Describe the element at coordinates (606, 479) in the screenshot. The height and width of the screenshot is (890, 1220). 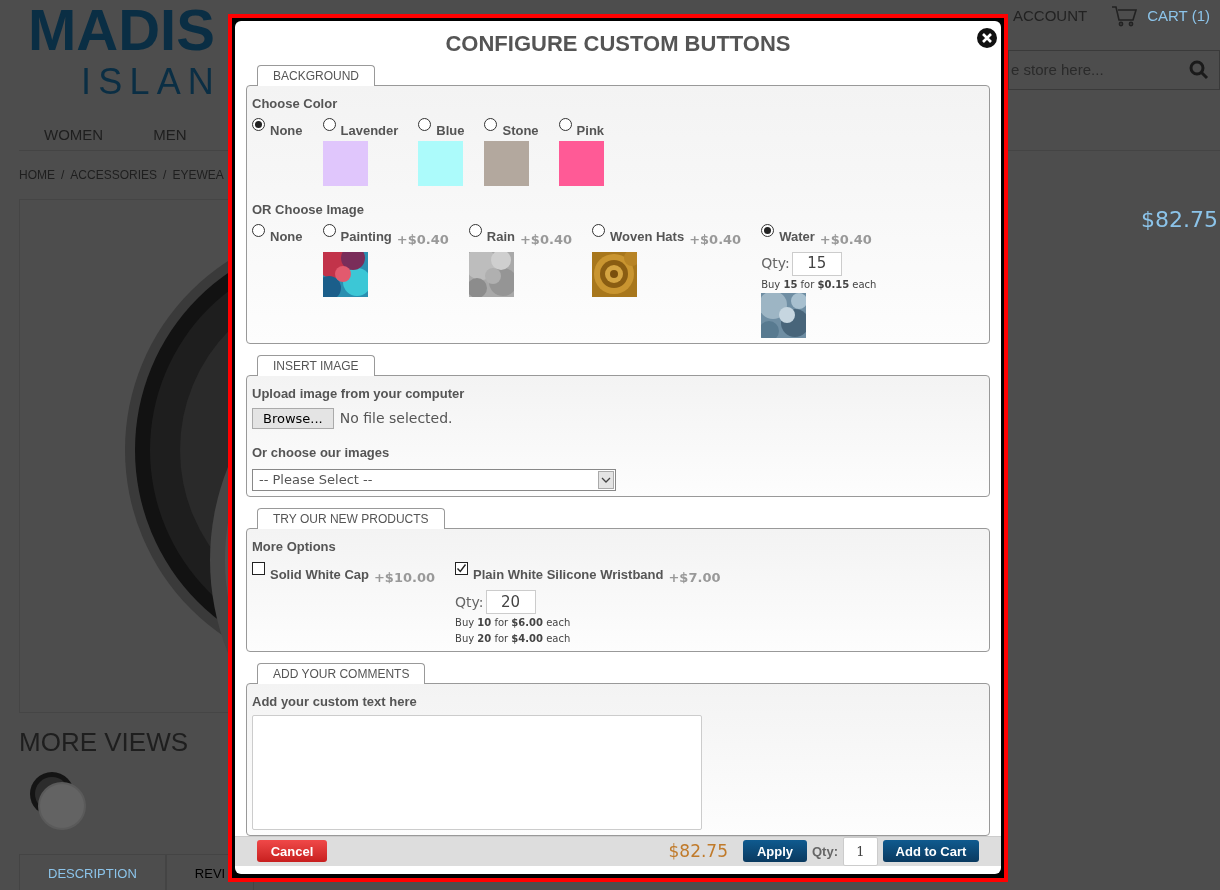
I see `chevron-down-icon` at that location.